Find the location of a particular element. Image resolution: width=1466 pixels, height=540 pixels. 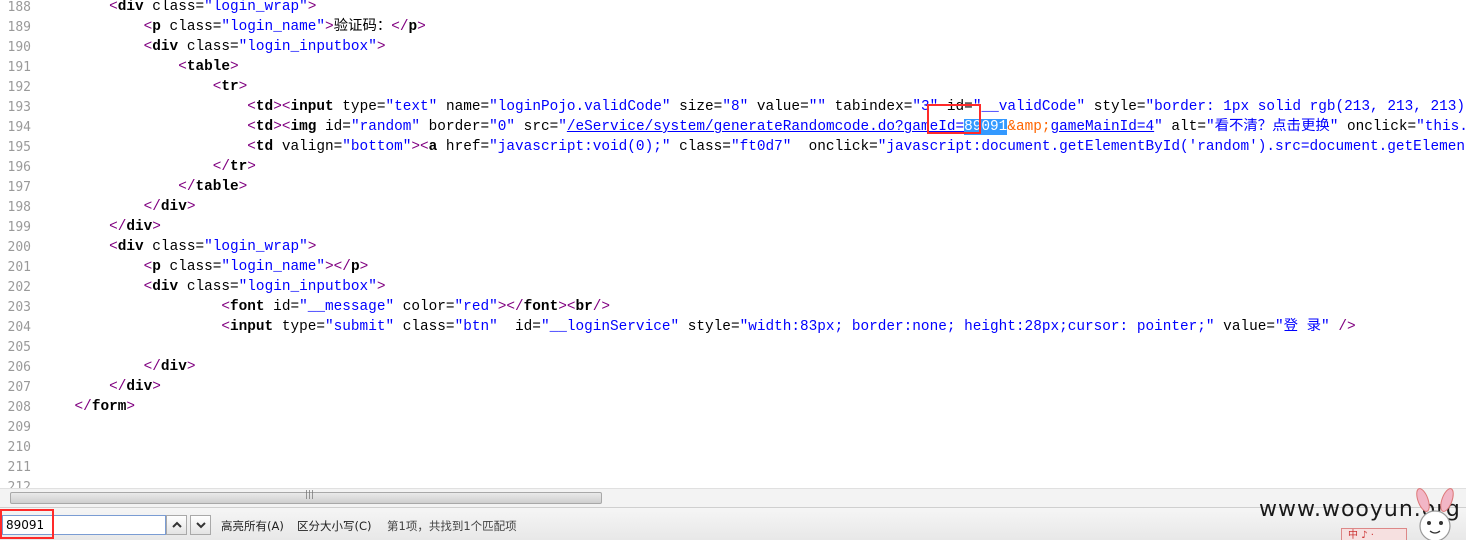

find-next-button is located at coordinates (200, 525).